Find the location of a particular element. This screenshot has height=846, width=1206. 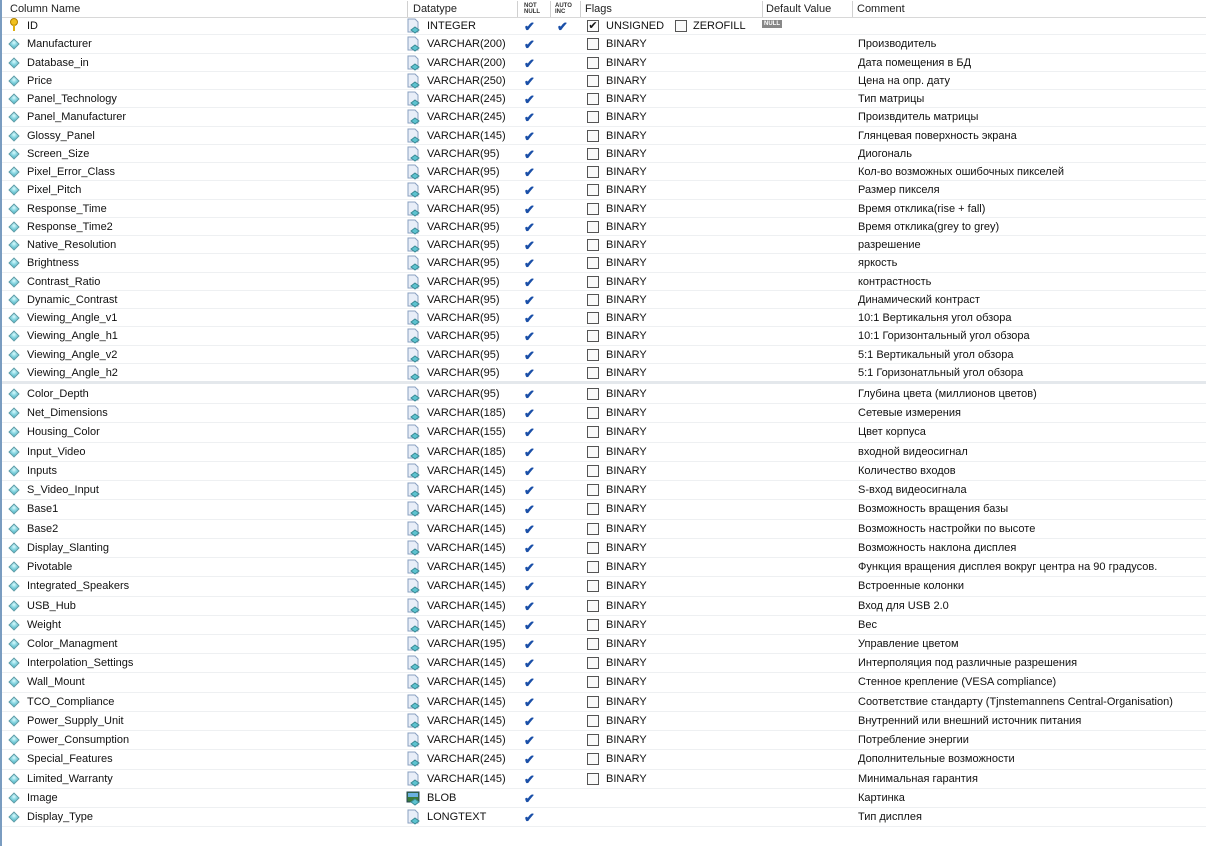

column-comment: Глубина цвета (миллионов цветов) is located at coordinates (947, 394).